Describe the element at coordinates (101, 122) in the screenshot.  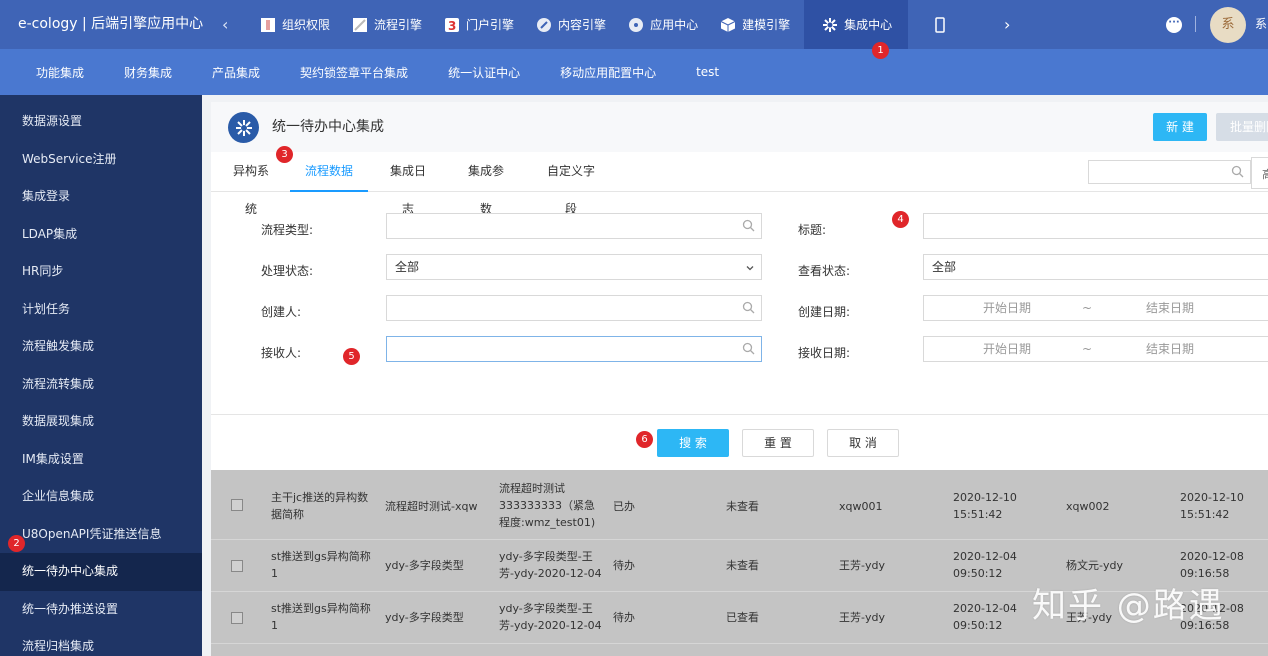
I see `sidebar-item-datasource: 数据源设置` at that location.